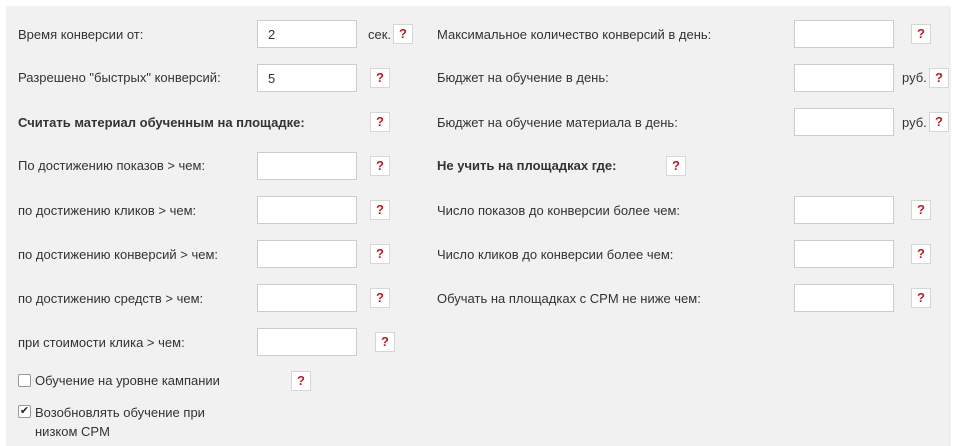  What do you see at coordinates (307, 78) in the screenshot?
I see `fast-conversions-input` at bounding box center [307, 78].